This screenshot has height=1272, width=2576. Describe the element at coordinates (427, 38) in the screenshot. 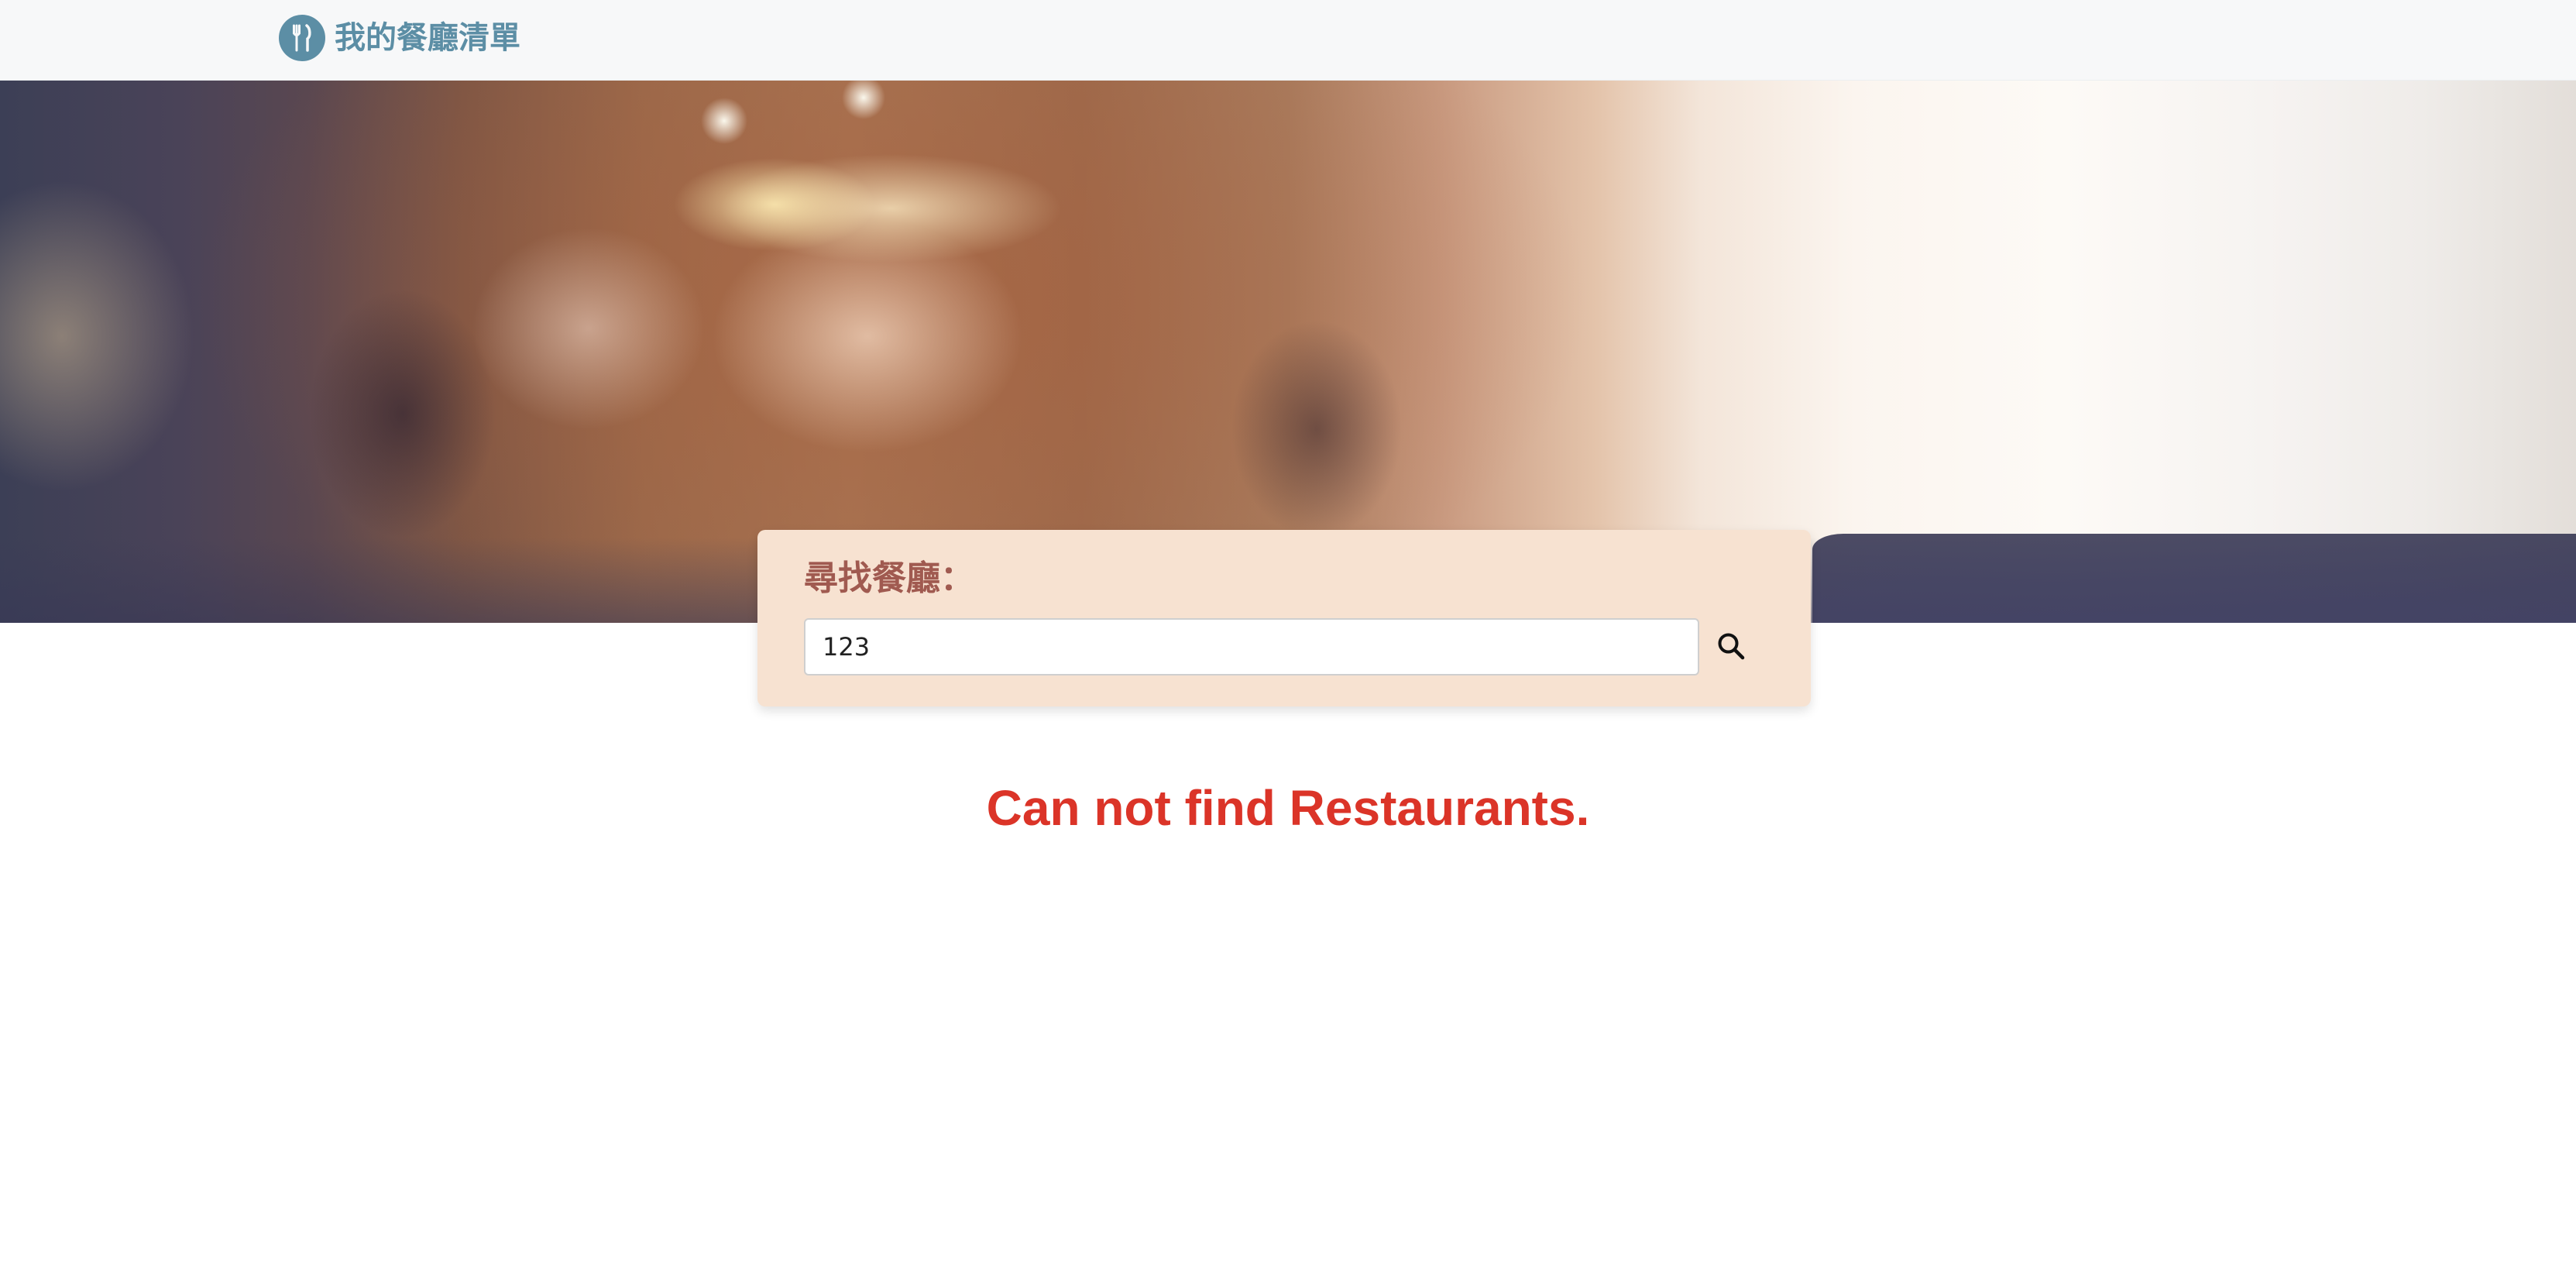

I see `brand-label: 我的餐廳清單` at that location.